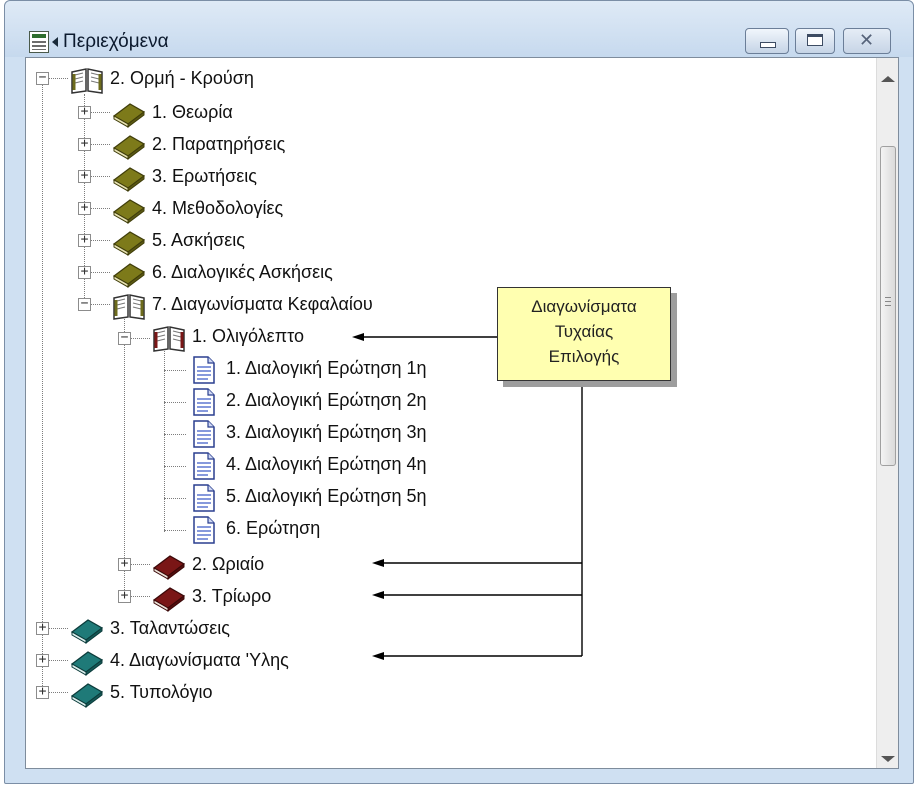  Describe the element at coordinates (116, 41) in the screenshot. I see `window-title: Περιεχόμενα` at that location.